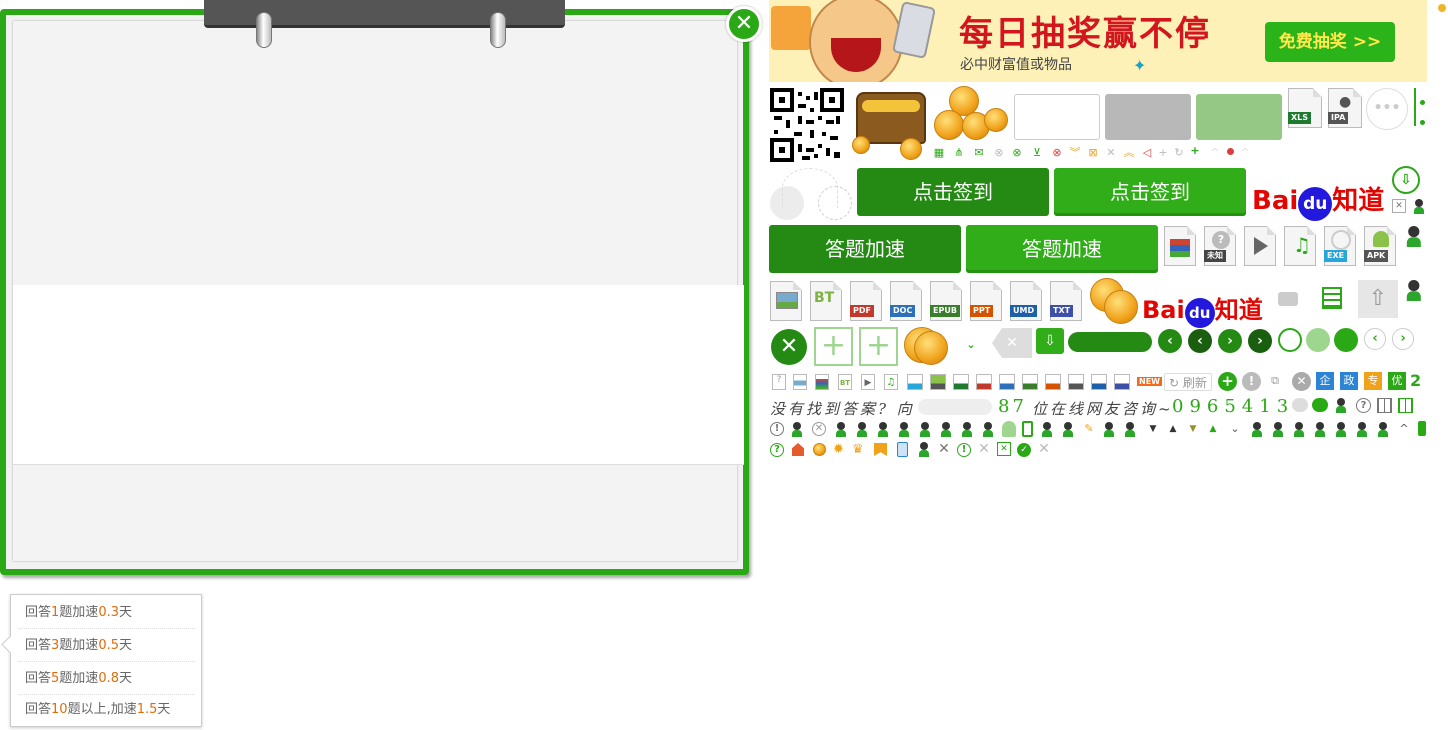 Image resolution: width=1448 pixels, height=730 pixels. What do you see at coordinates (1179, 153) in the screenshot?
I see `refresh-icon: ↻` at bounding box center [1179, 153].